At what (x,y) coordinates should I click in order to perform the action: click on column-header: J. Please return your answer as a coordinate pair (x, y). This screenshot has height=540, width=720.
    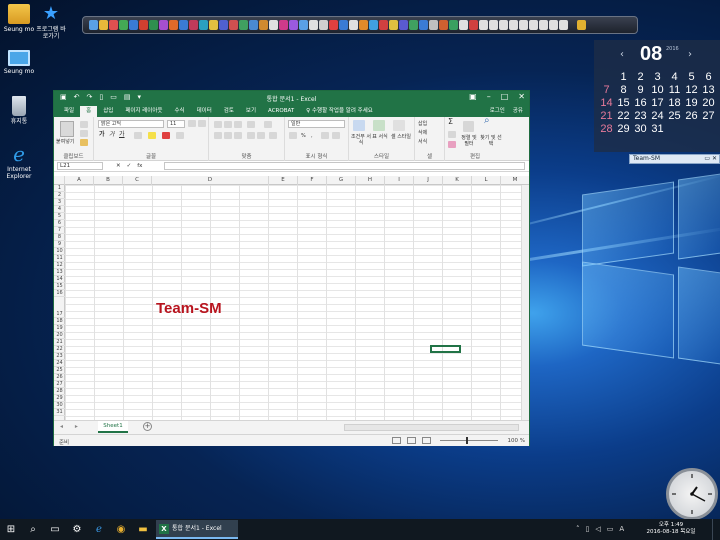
    Looking at the image, I should click on (428, 180).